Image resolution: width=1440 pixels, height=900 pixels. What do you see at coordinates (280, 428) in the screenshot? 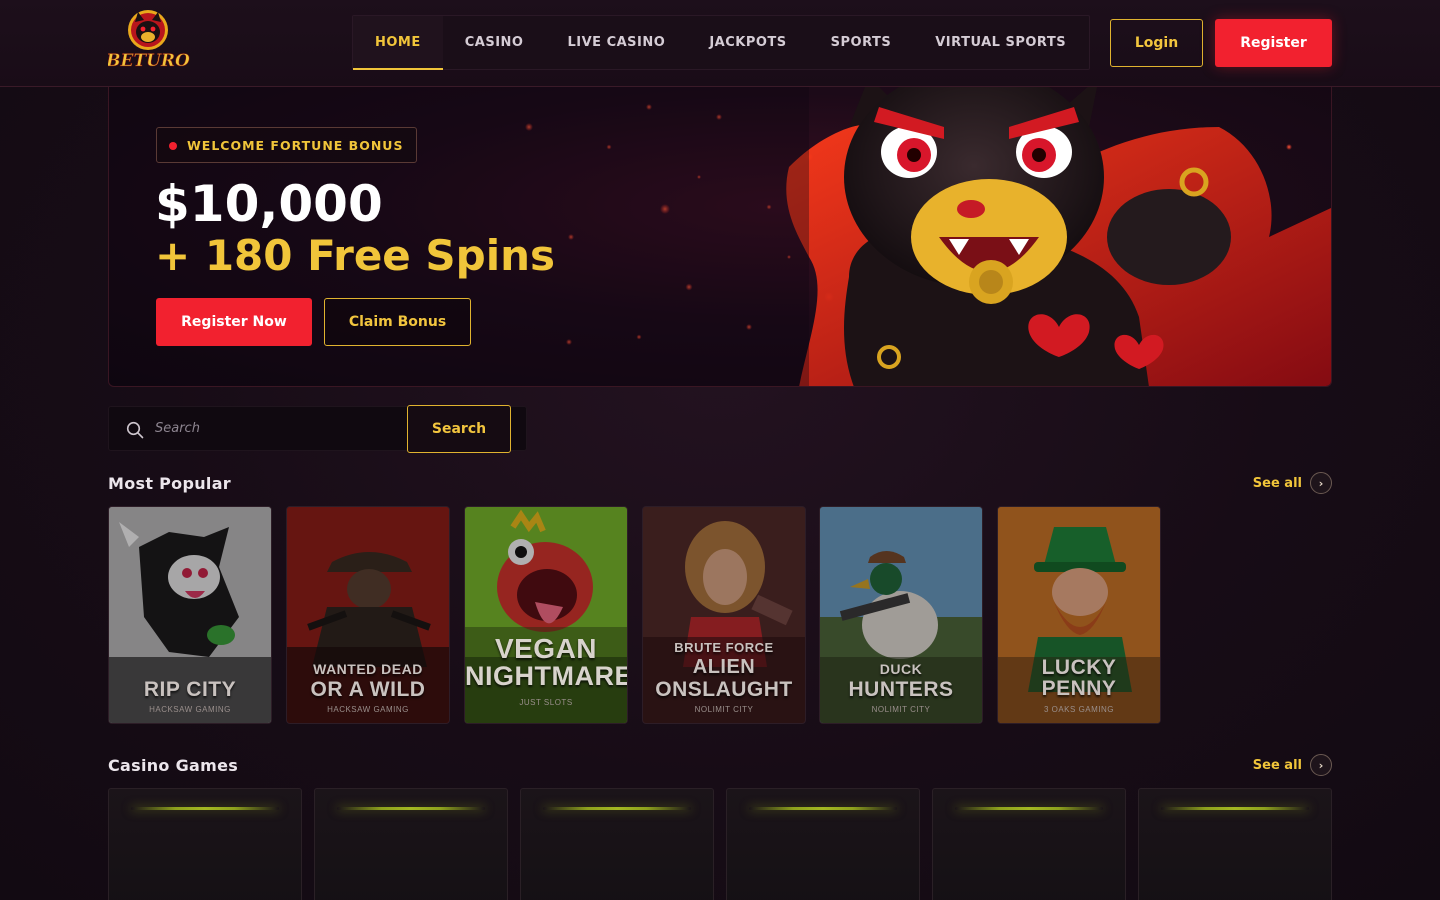
I see `search-input` at bounding box center [280, 428].